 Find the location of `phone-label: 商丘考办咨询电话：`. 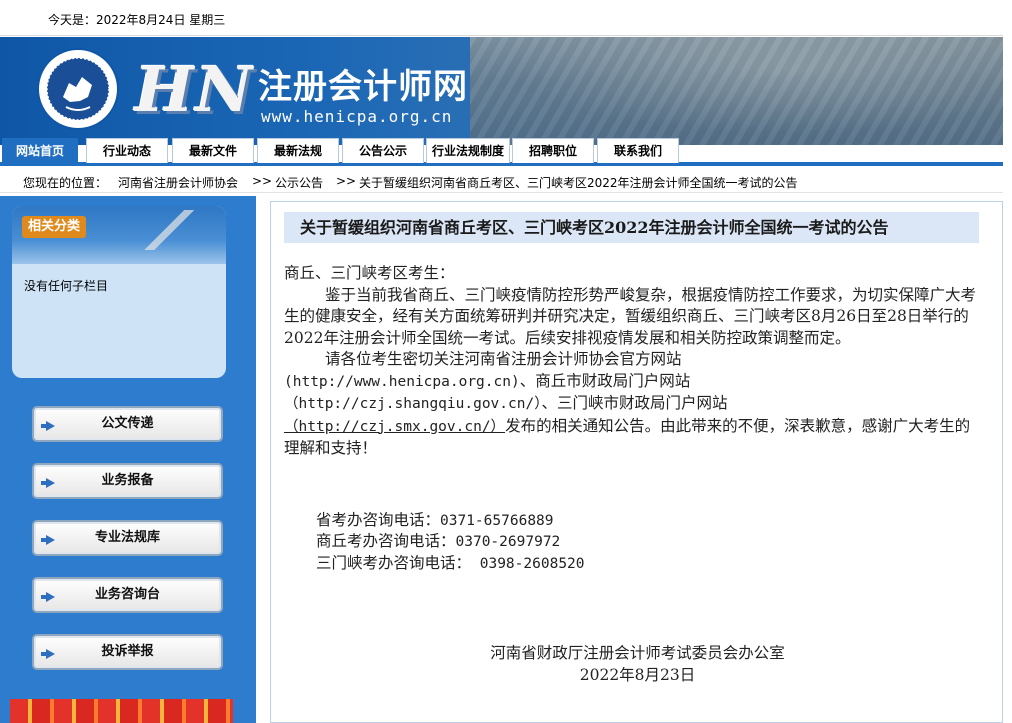

phone-label: 商丘考办咨询电话： is located at coordinates (386, 541).